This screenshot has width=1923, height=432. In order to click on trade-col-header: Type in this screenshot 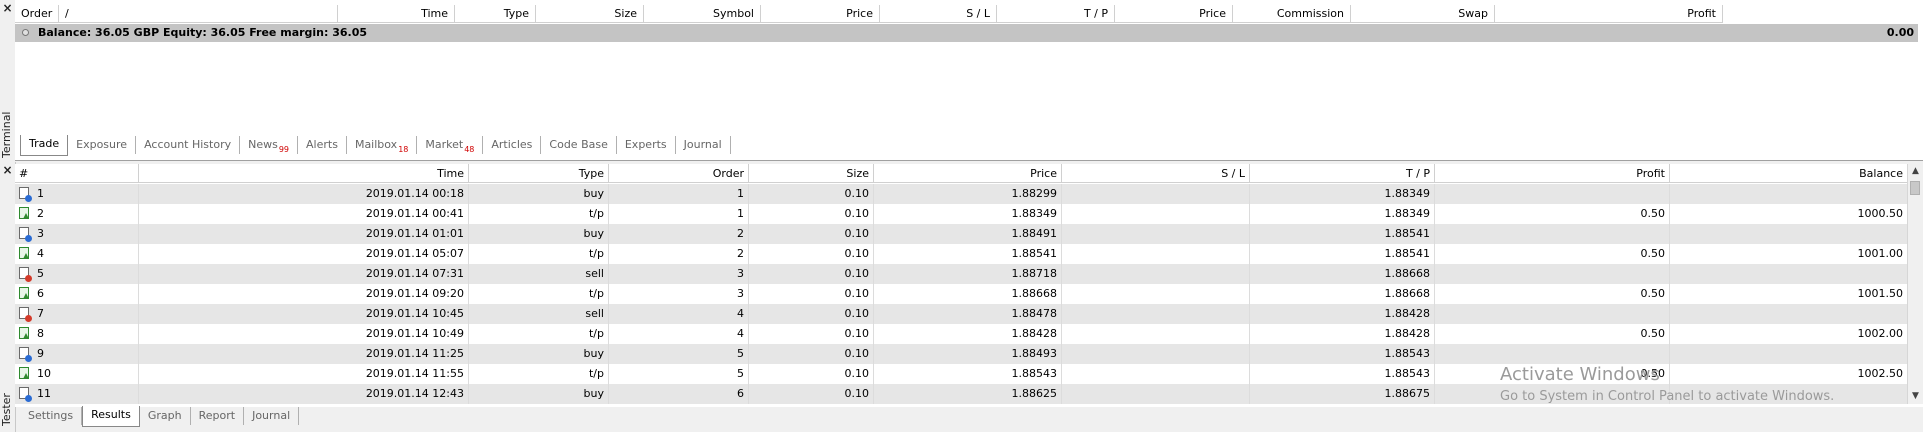, I will do `click(495, 14)`.